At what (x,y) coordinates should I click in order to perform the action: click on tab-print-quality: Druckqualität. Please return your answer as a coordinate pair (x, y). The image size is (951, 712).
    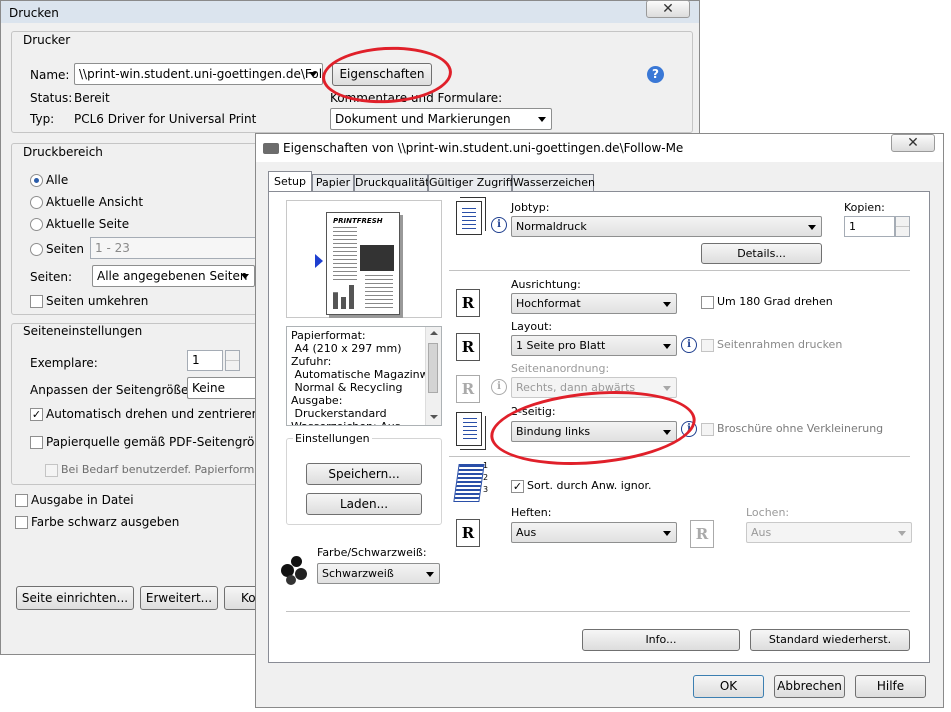
    Looking at the image, I should click on (392, 182).